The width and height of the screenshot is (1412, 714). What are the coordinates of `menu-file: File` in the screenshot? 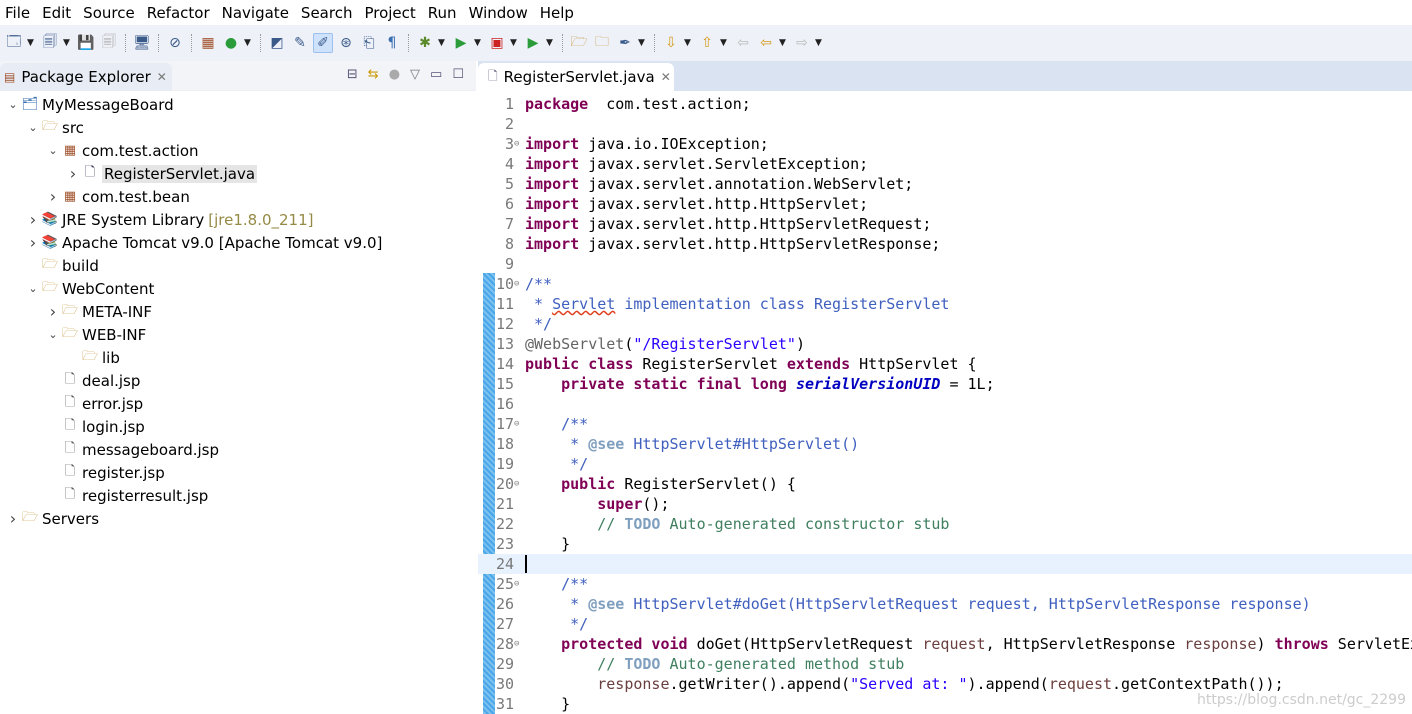 It's located at (18, 13).